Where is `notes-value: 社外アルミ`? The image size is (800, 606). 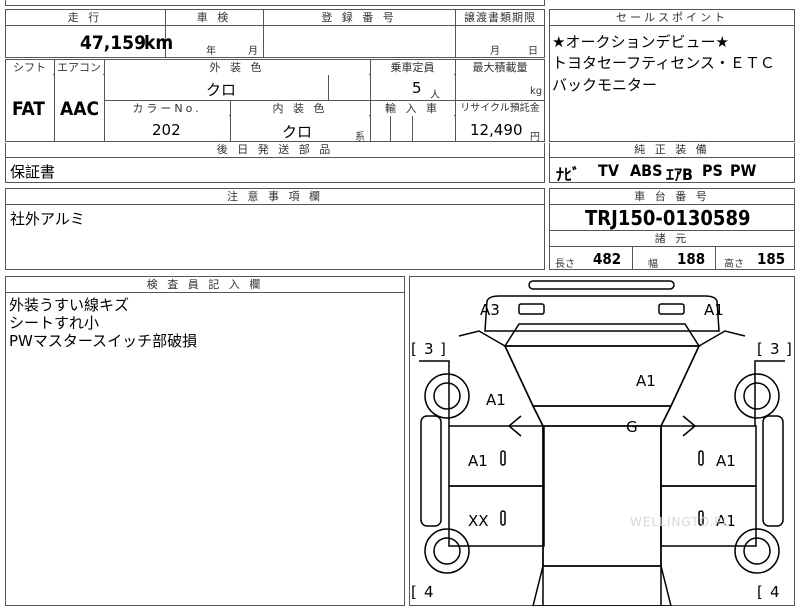 notes-value: 社外アルミ is located at coordinates (47, 219).